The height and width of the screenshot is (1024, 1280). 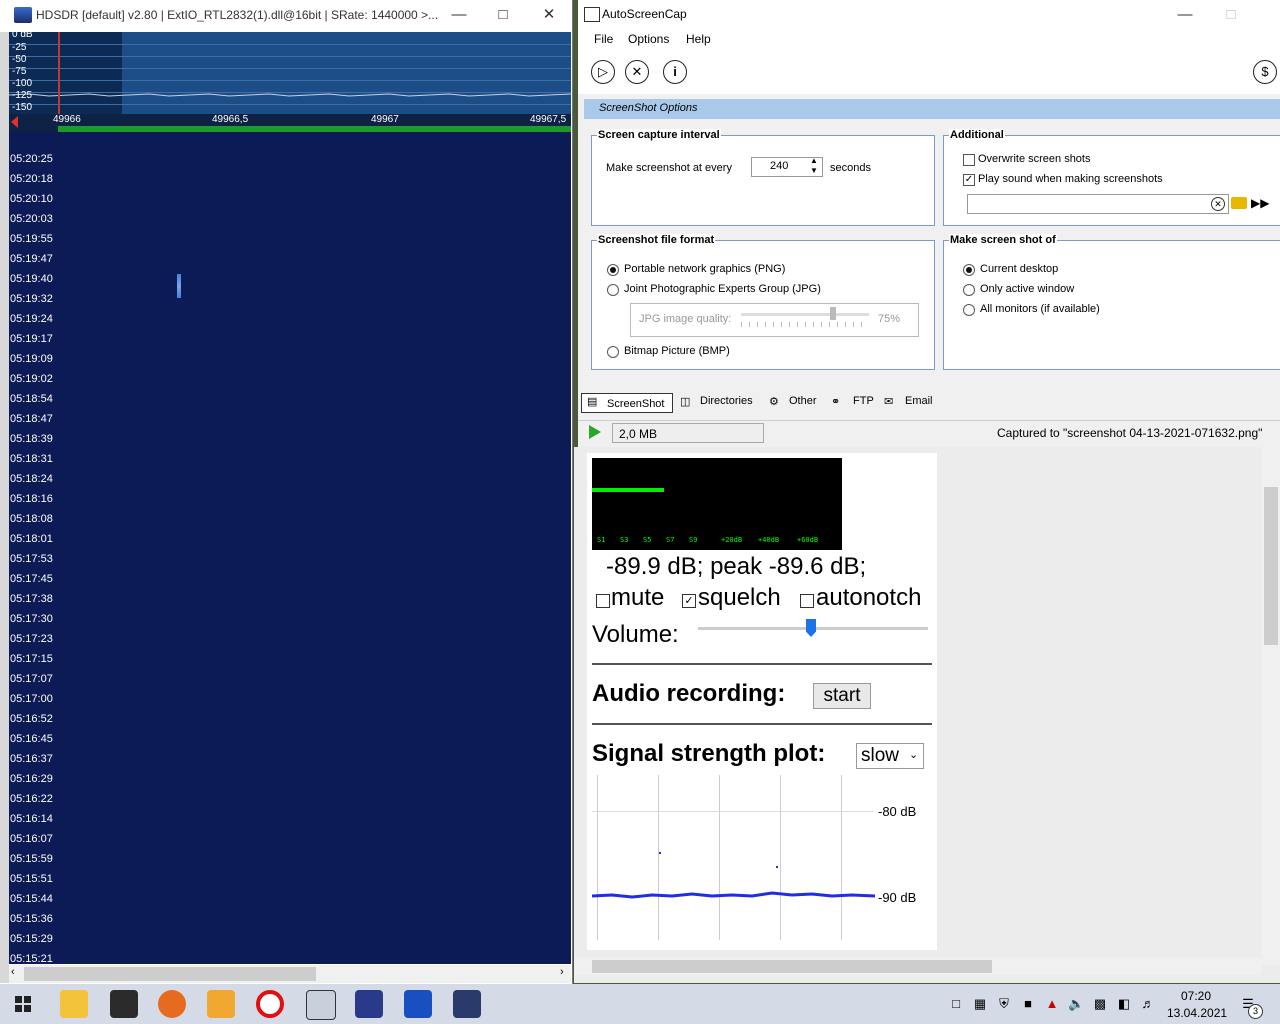 I want to click on tray-security-icon: ▲, so click(x=1052, y=1004).